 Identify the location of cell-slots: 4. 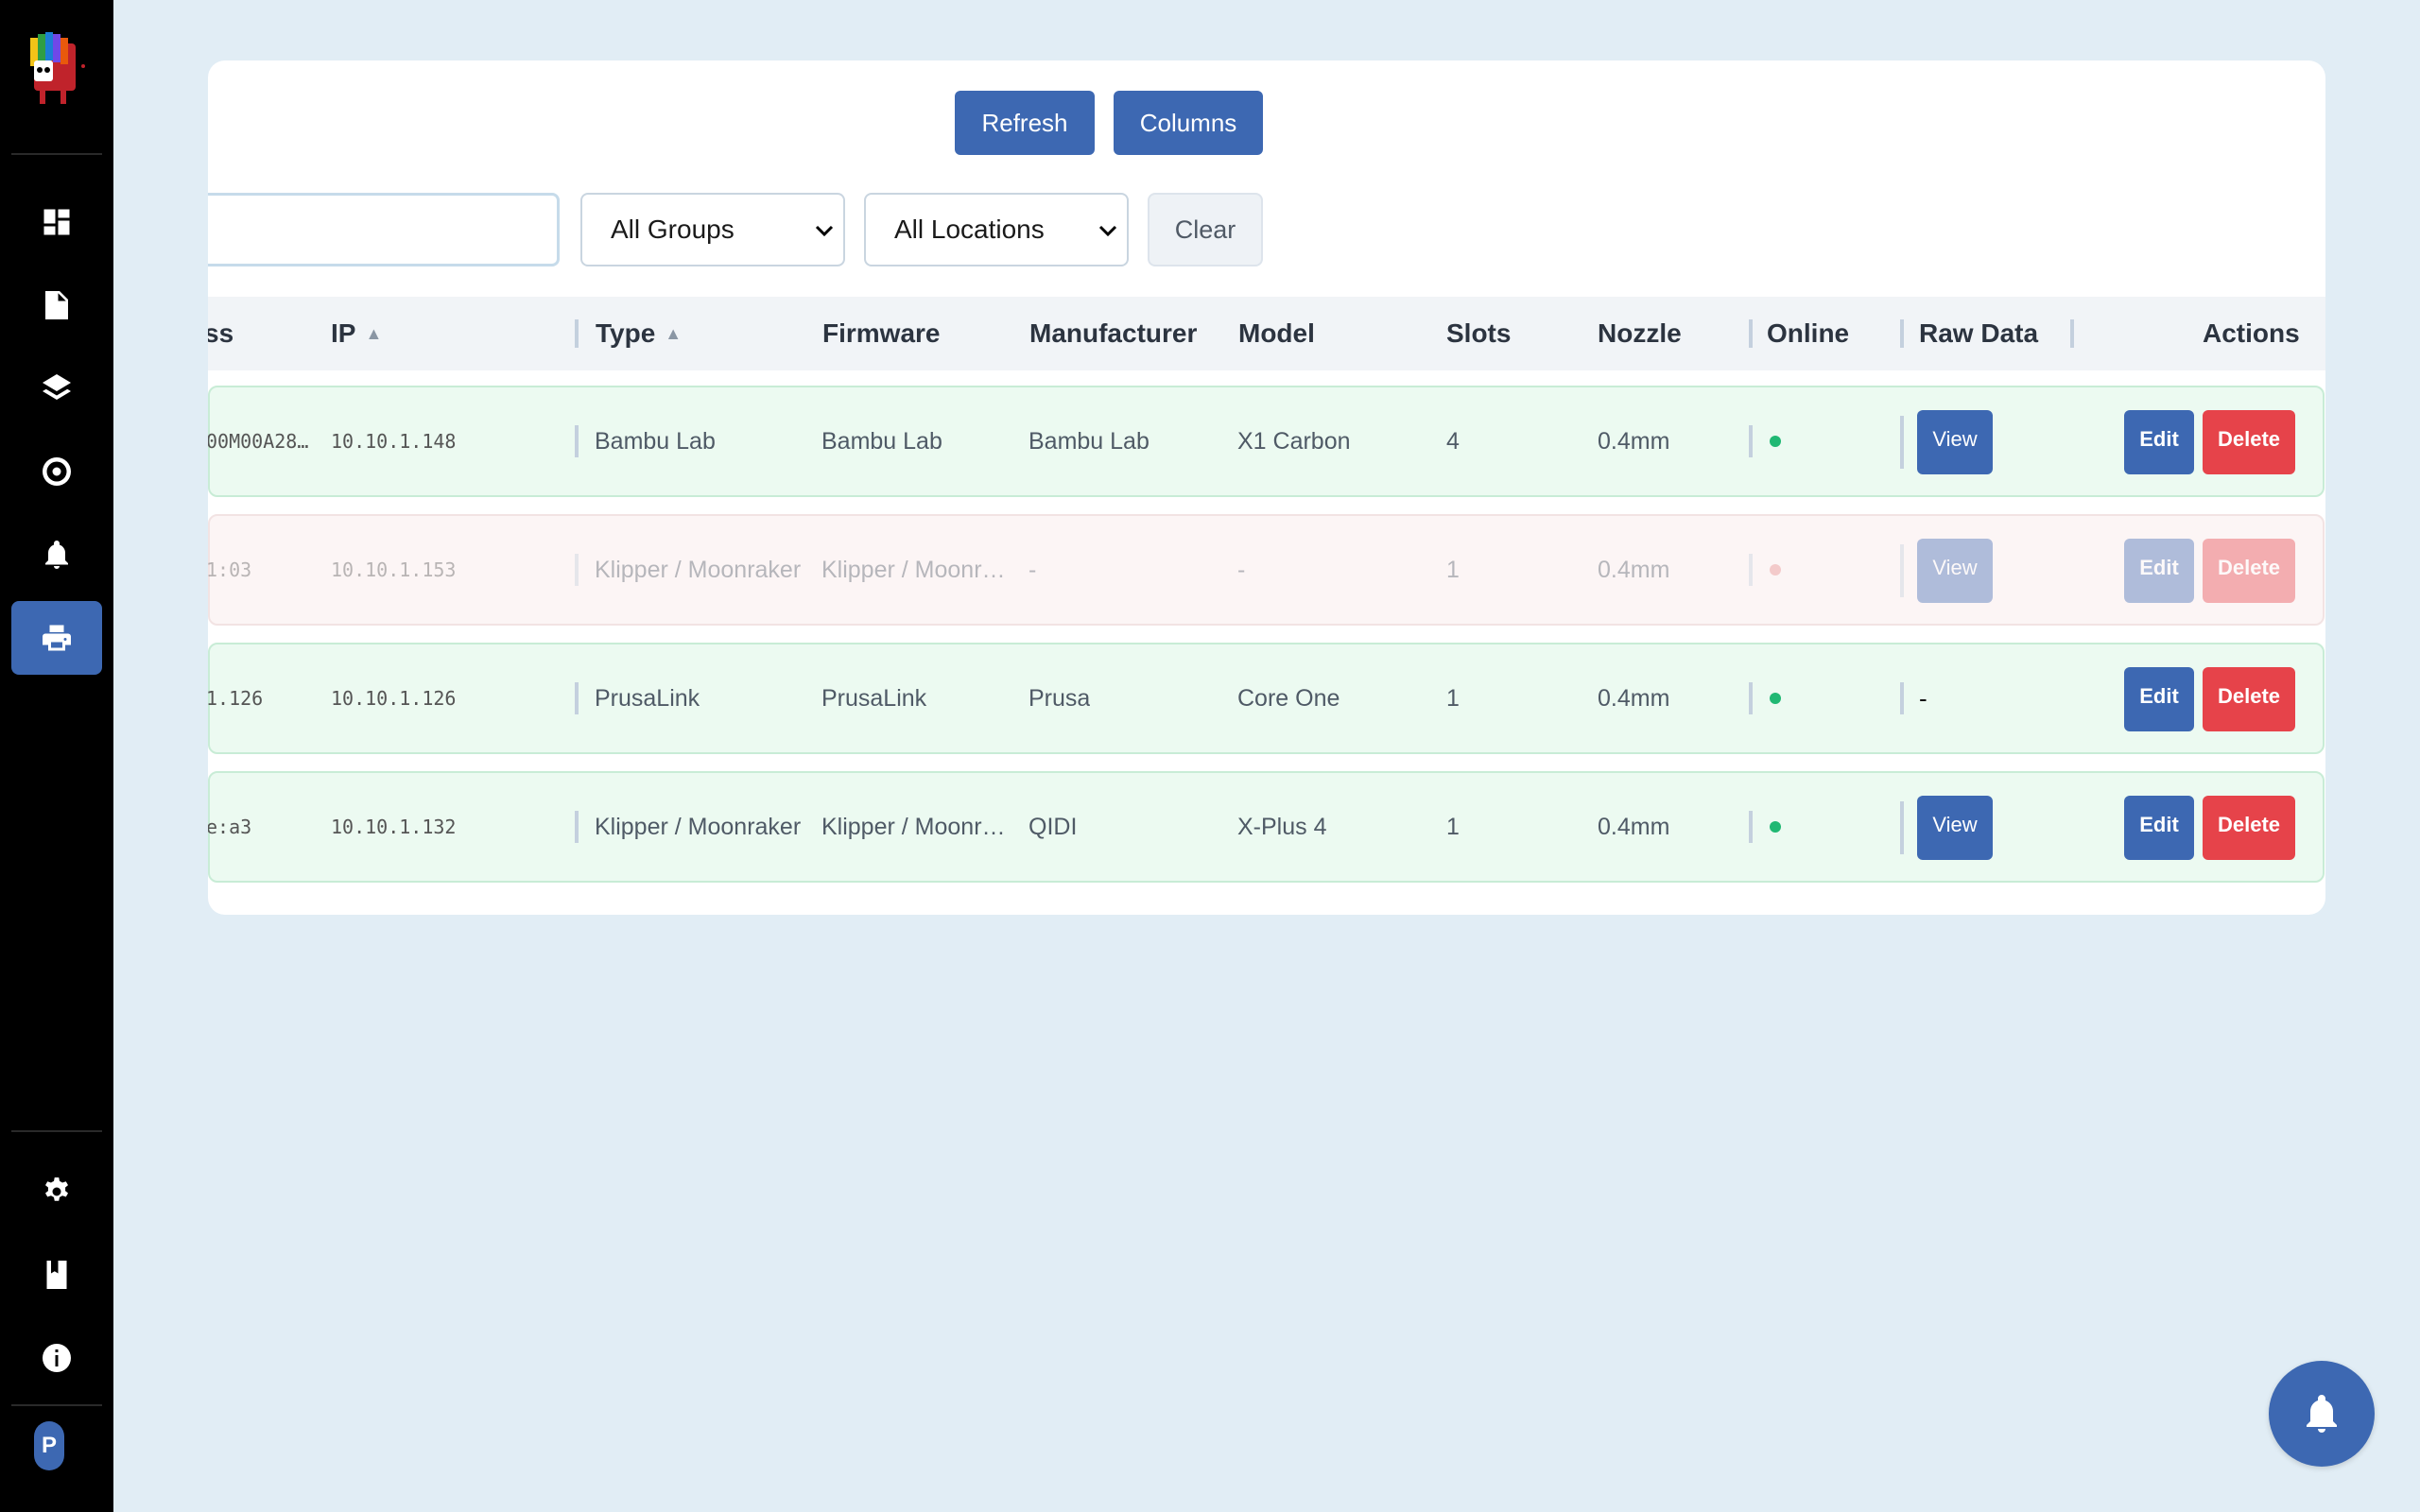
(1453, 441).